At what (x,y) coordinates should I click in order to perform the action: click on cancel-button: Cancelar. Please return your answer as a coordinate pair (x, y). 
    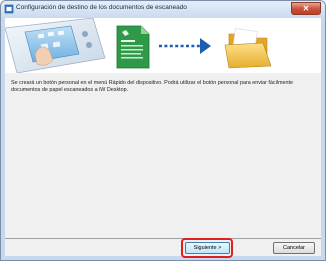
    Looking at the image, I should click on (294, 248).